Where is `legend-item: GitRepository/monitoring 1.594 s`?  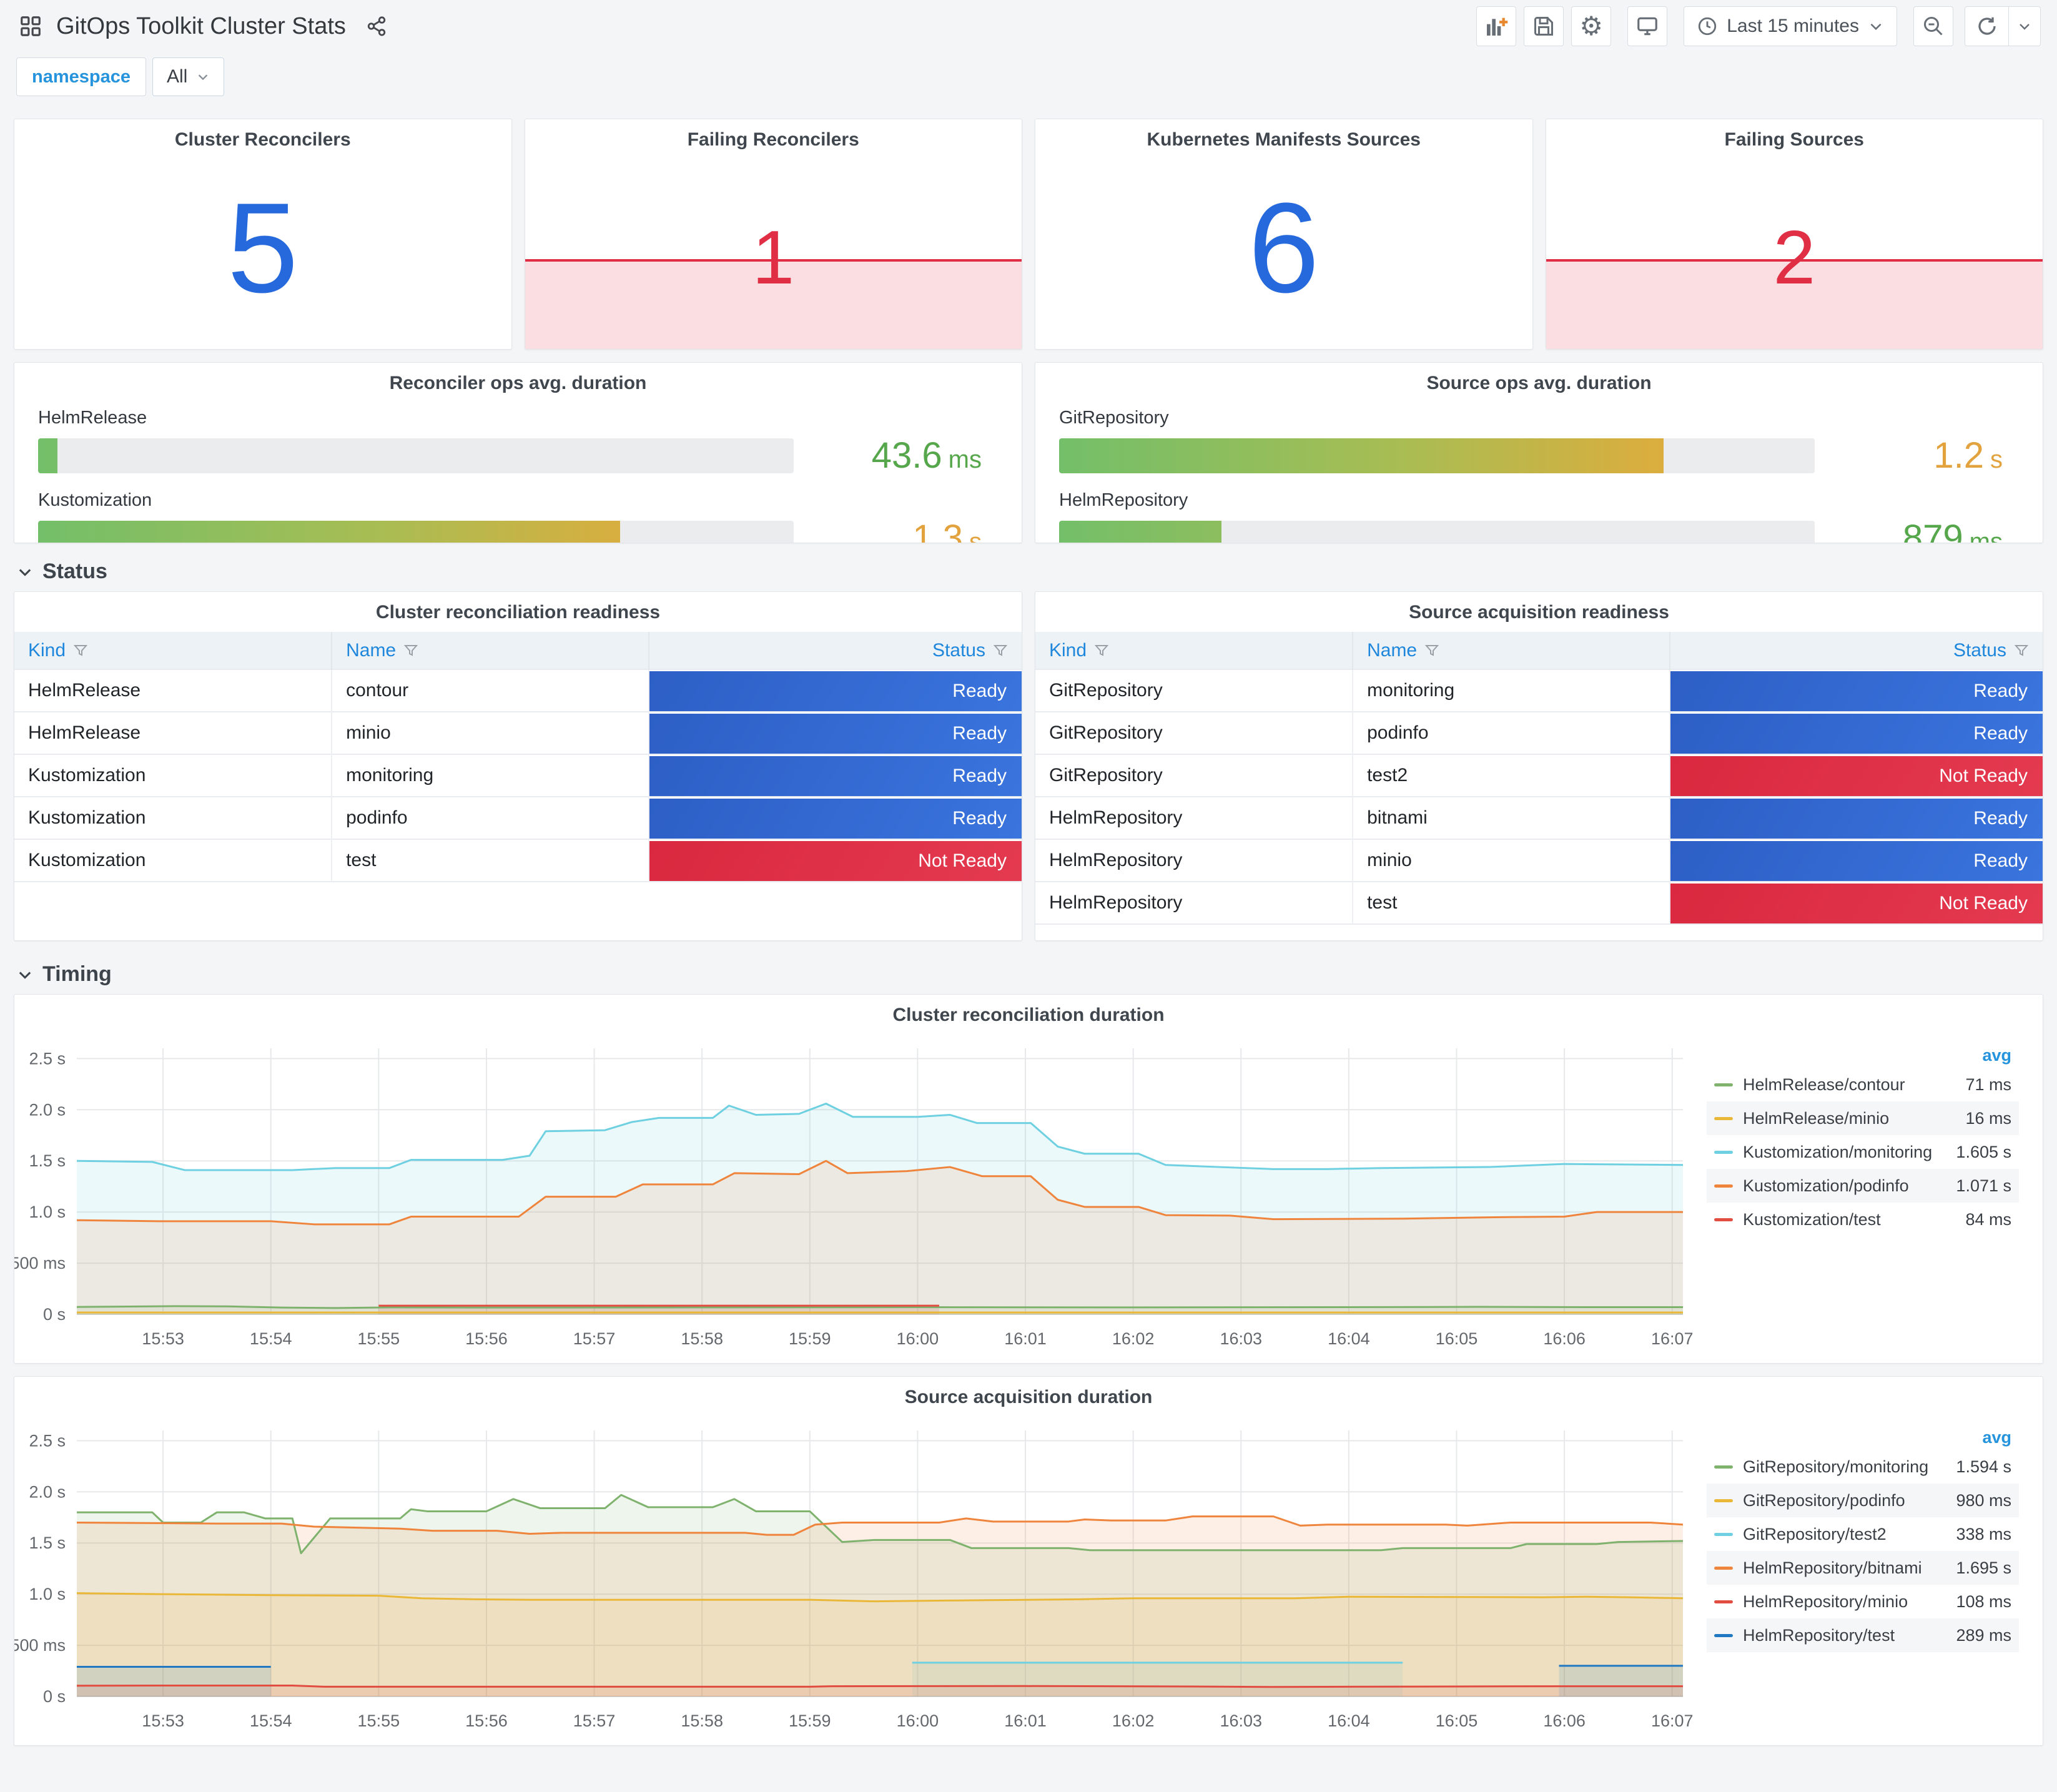 legend-item: GitRepository/monitoring 1.594 s is located at coordinates (1863, 1467).